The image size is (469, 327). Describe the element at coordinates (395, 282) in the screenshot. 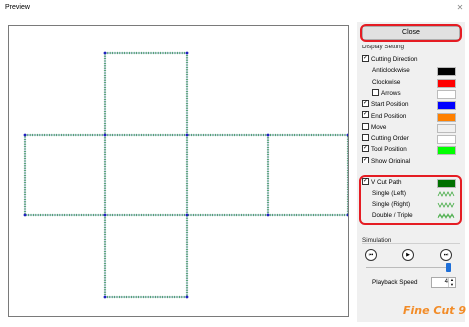

I see `playback-speed-label: Playback Speed` at that location.